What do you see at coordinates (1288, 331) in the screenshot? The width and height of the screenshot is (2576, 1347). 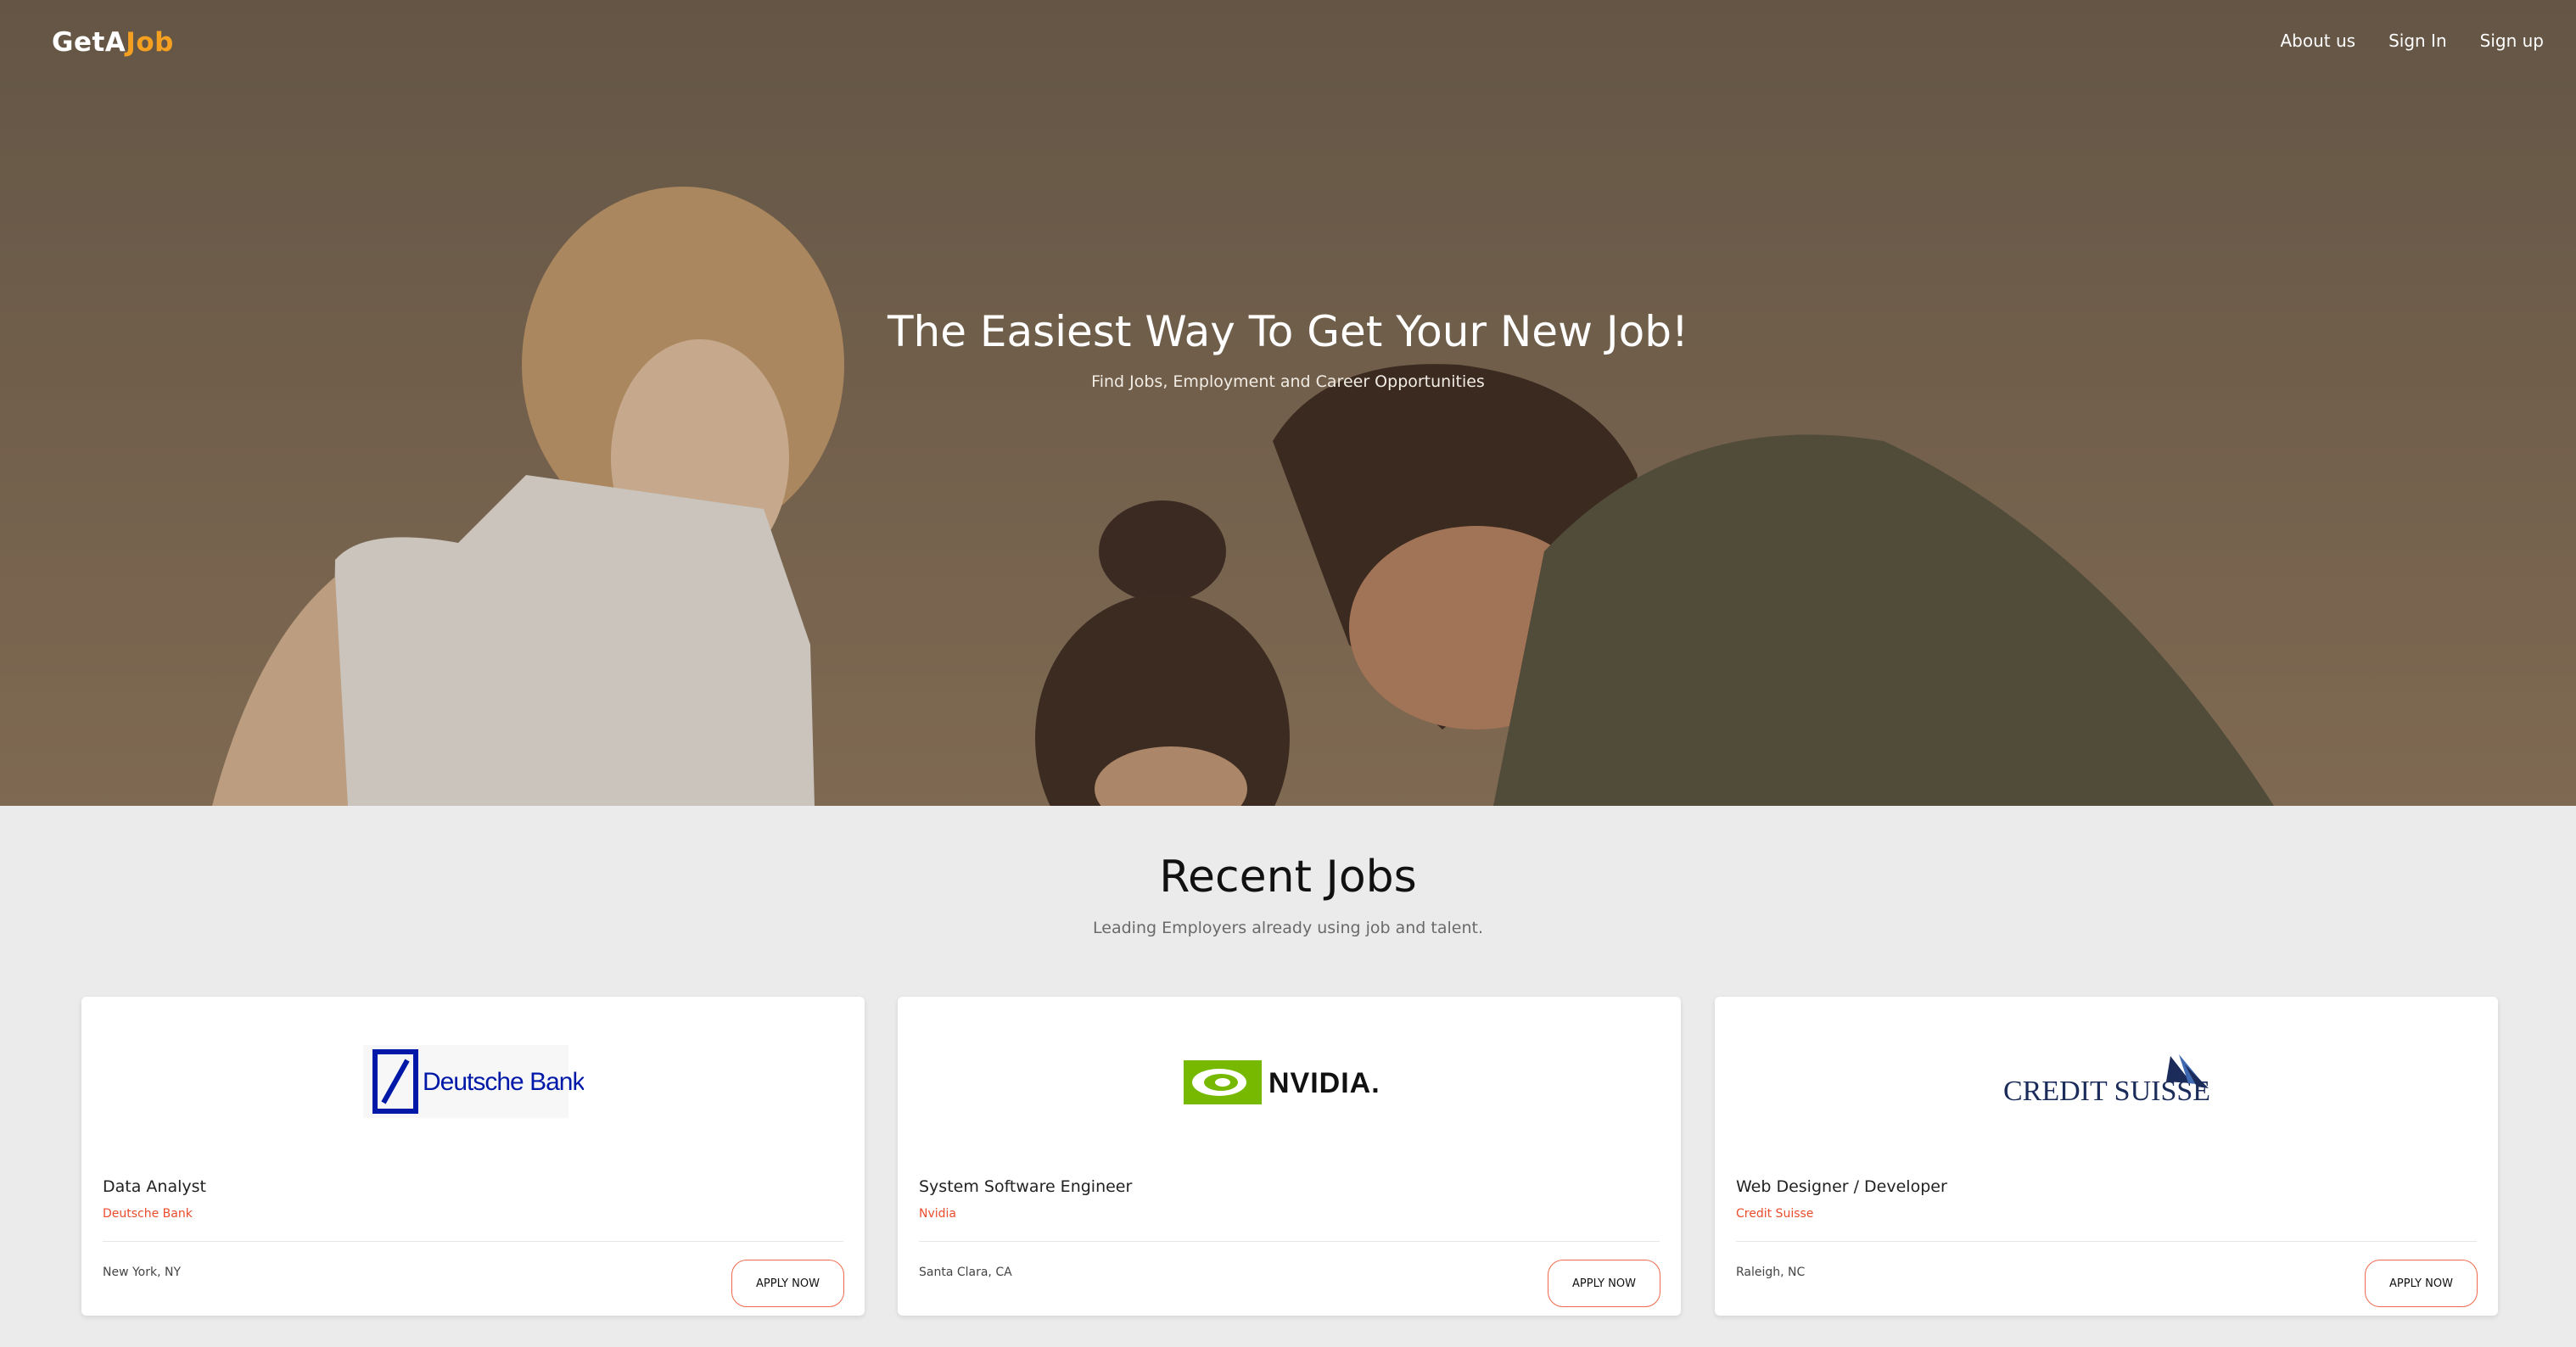 I see `hero-title: The Easiest Way To Get Your New Job!` at bounding box center [1288, 331].